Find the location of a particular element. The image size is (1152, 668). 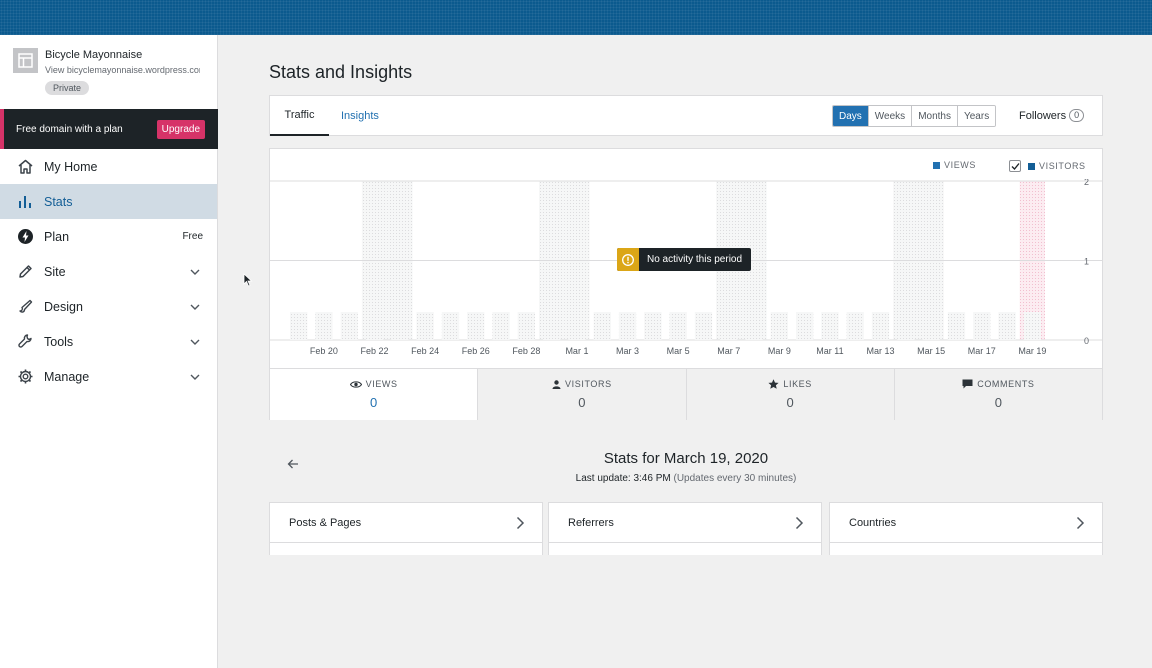

x-tick-label: Feb 24 is located at coordinates (425, 351).